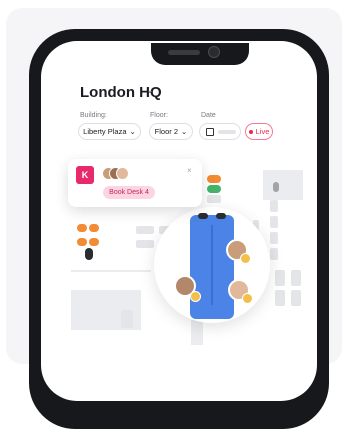  I want to click on green-chair, so click(214, 189).